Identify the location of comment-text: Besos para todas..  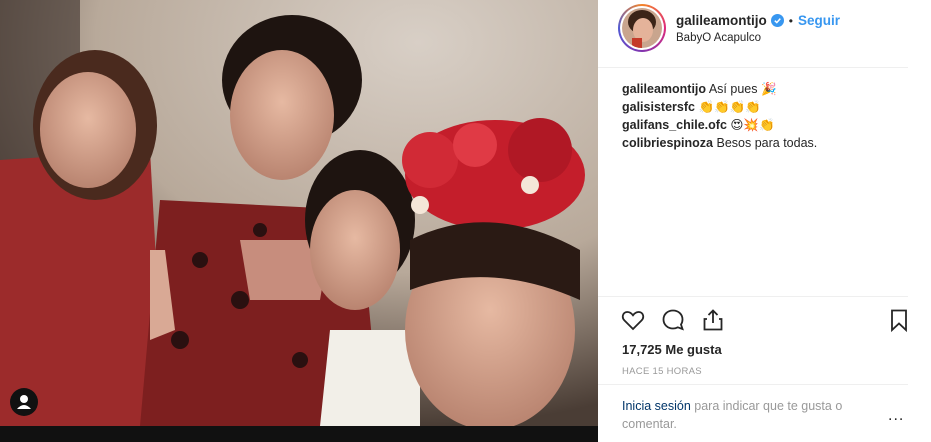
(767, 143).